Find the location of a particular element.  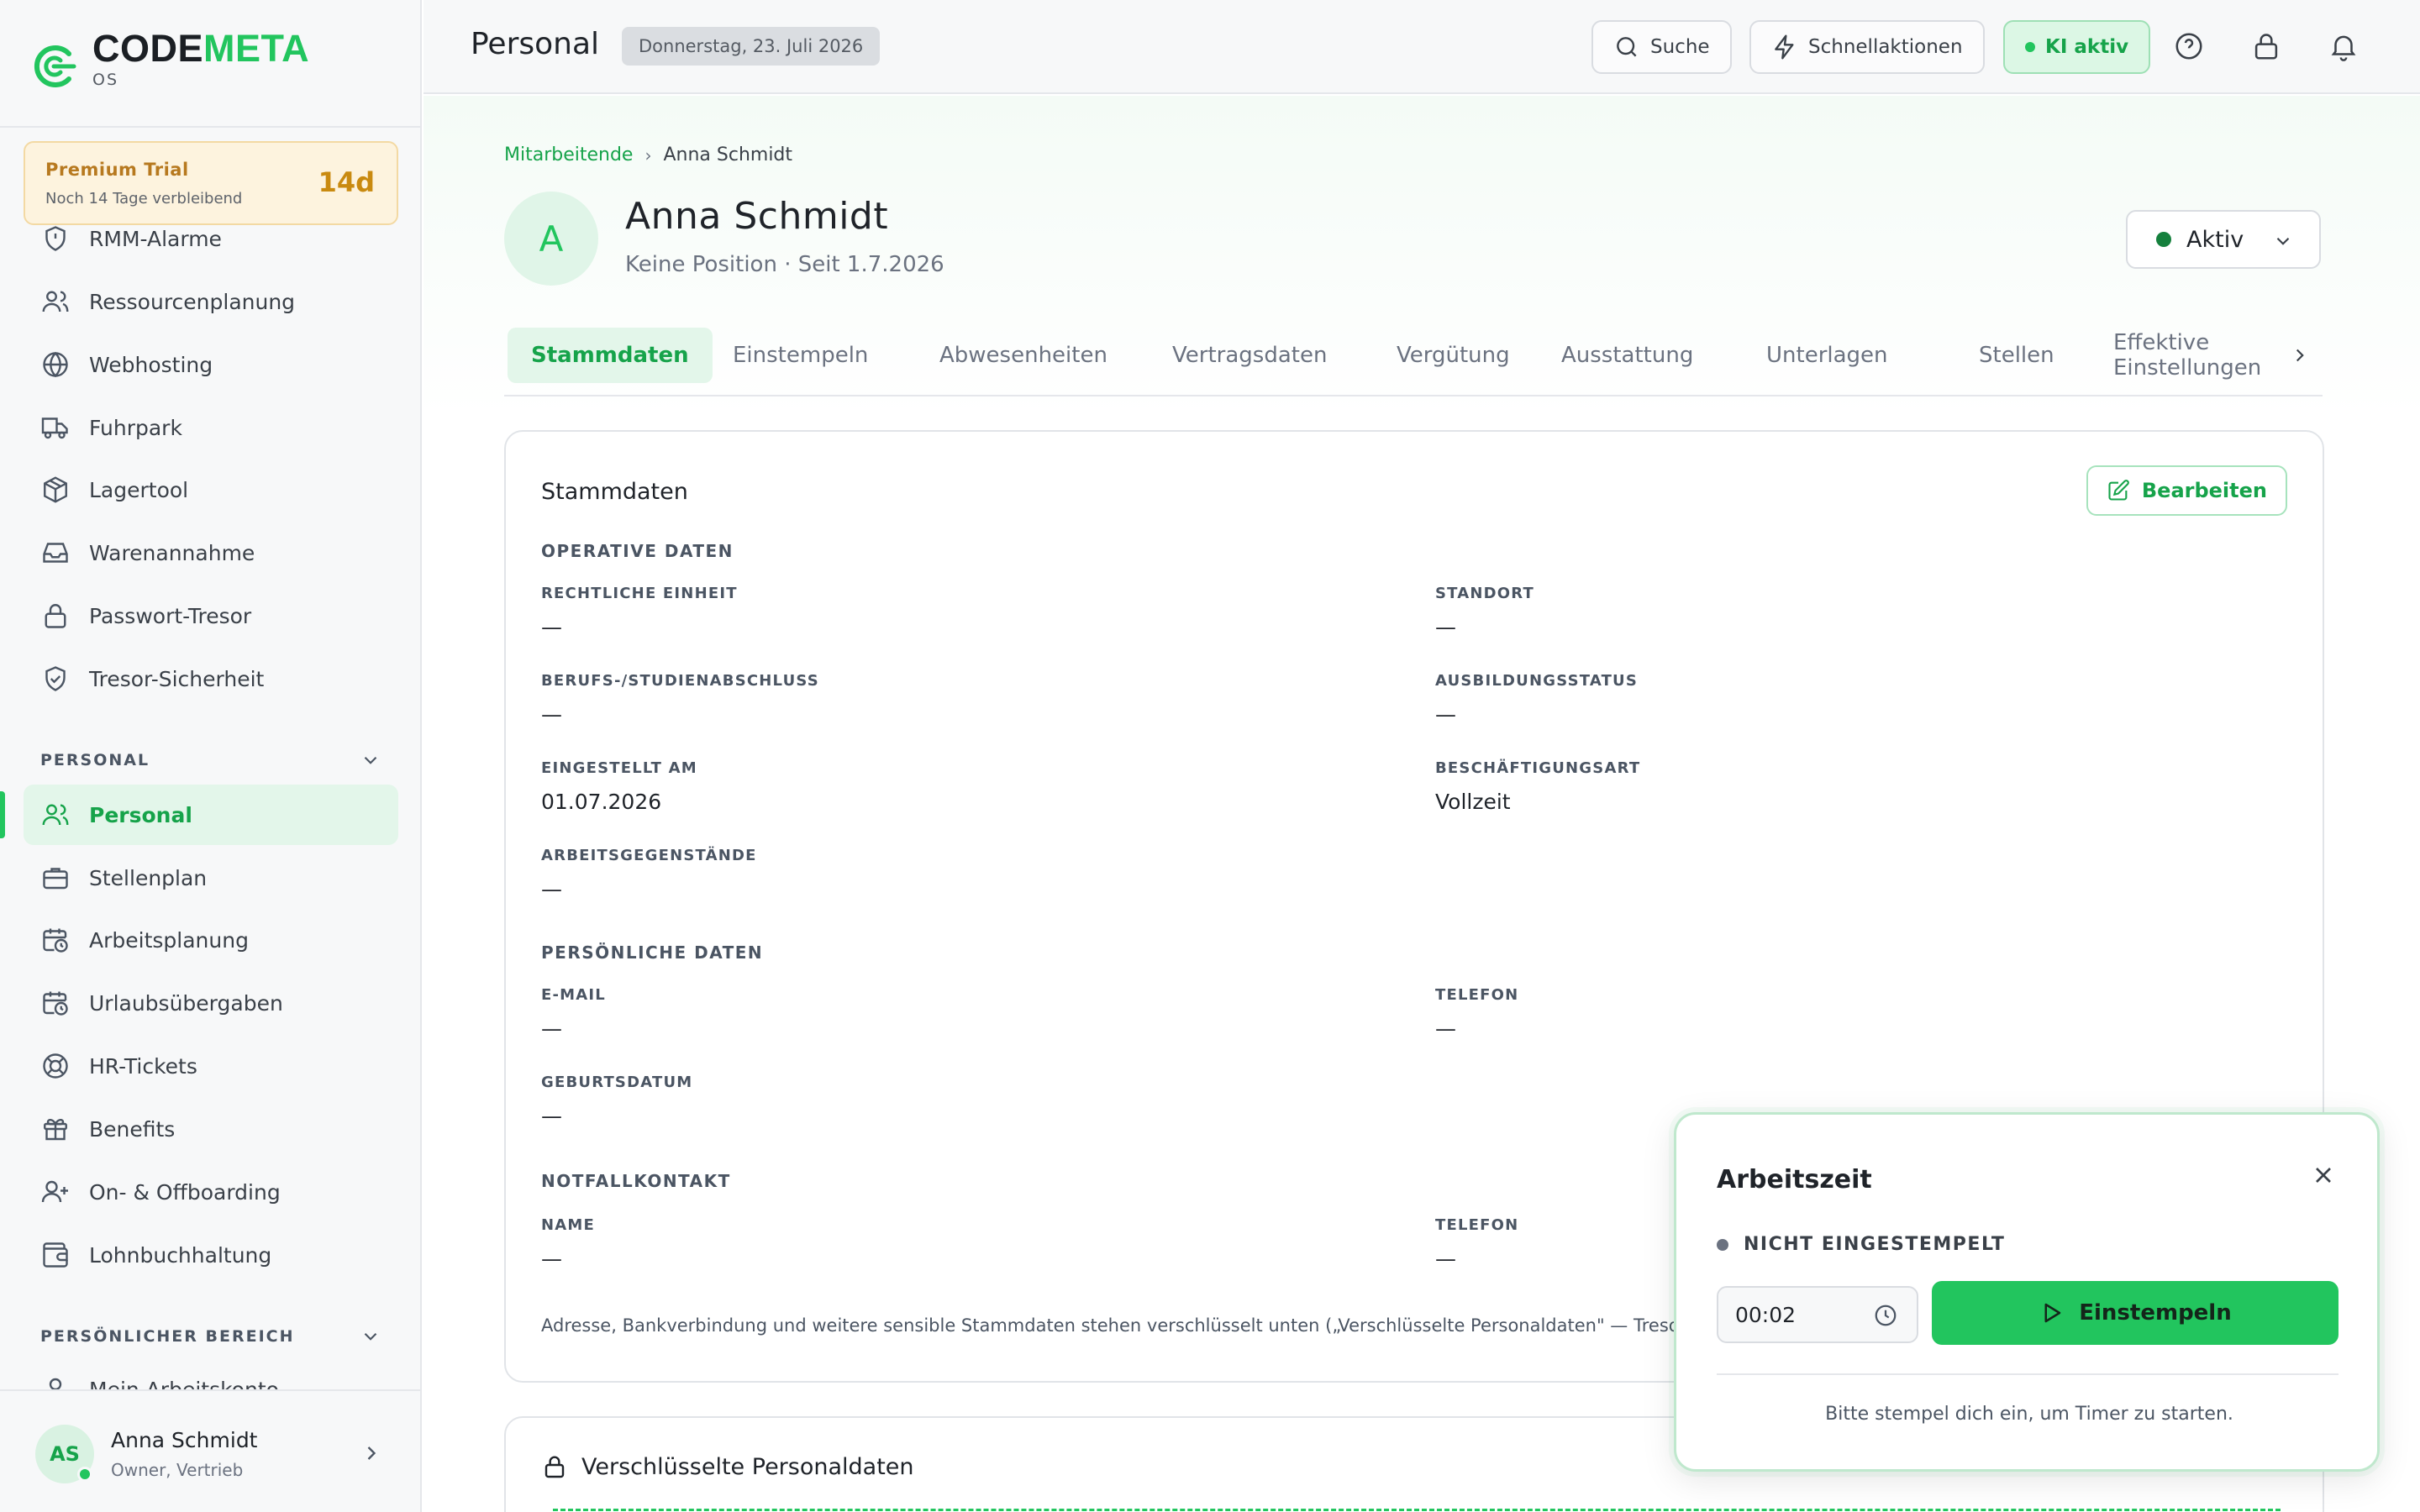

box-icon is located at coordinates (55, 489).